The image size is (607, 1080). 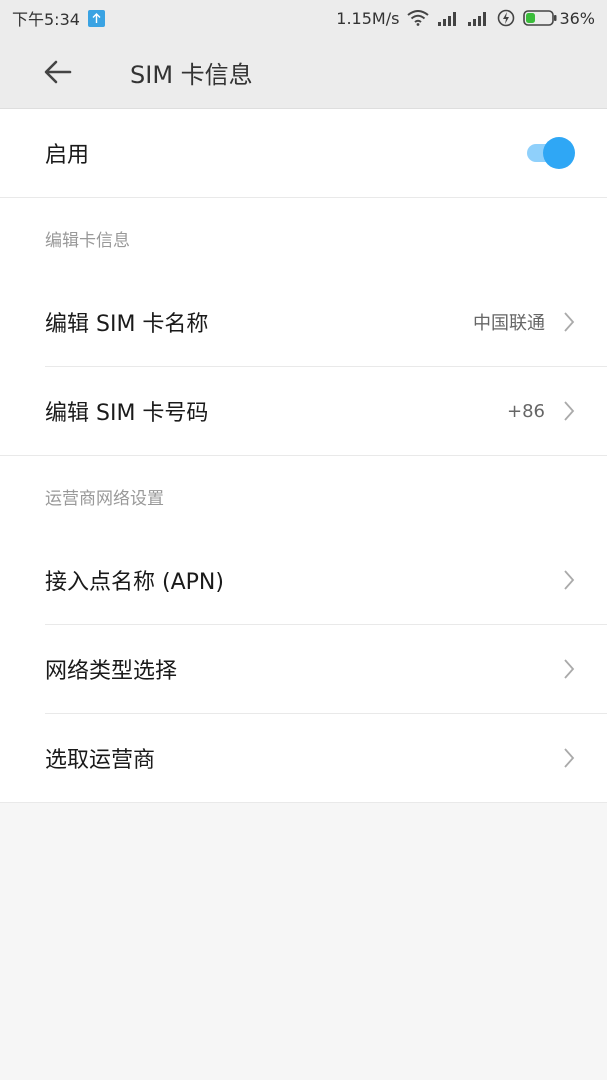 I want to click on charging-icon, so click(x=506, y=18).